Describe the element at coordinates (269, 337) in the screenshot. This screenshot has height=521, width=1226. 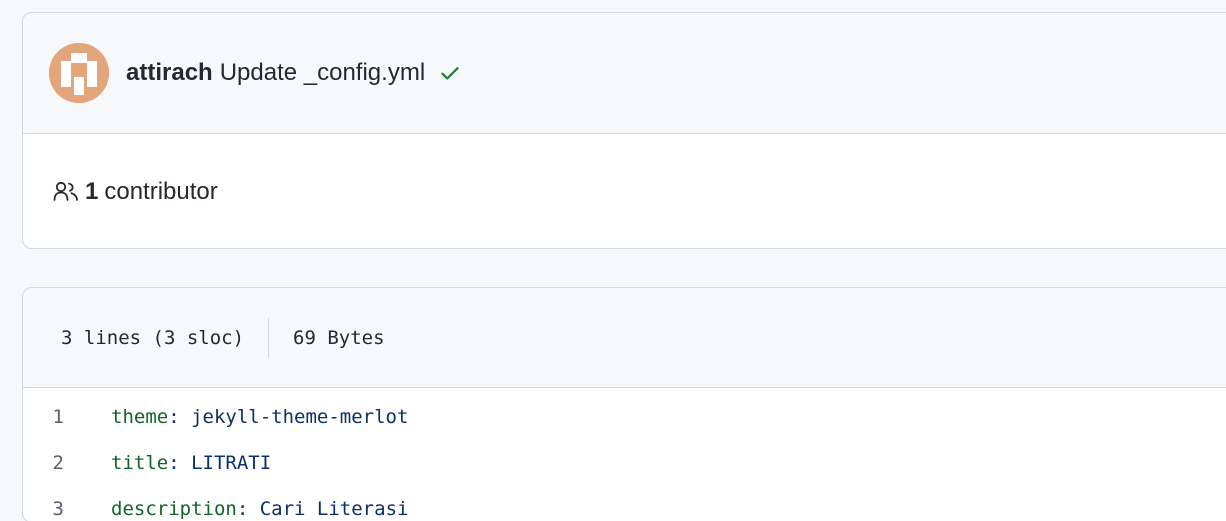
I see `file-info-divider` at that location.